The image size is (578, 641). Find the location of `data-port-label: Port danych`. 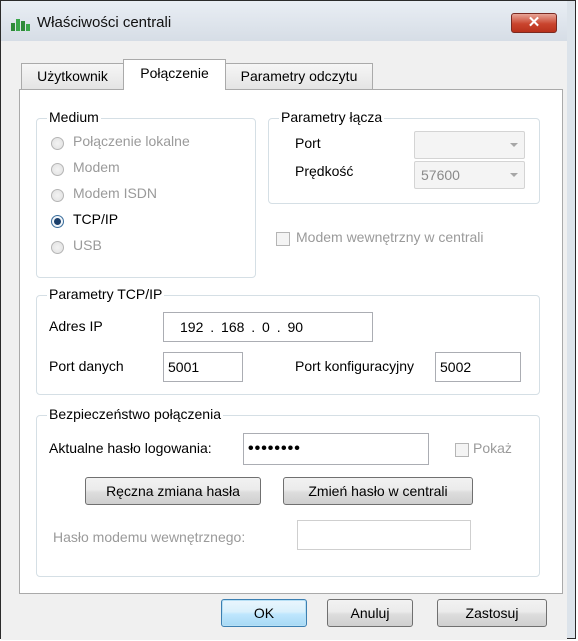

data-port-label: Port danych is located at coordinates (86, 366).